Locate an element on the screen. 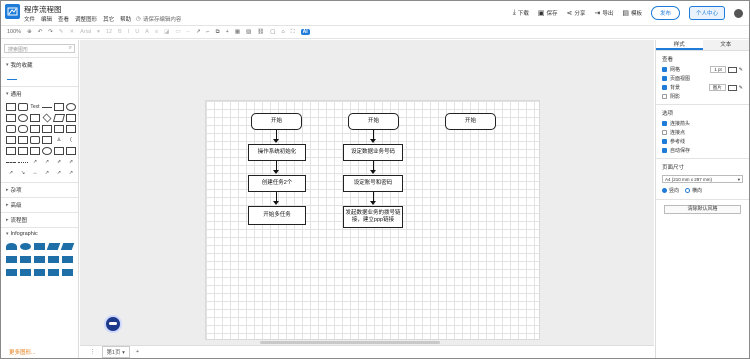 The height and width of the screenshot is (359, 750). template-button: ▤ 模板 is located at coordinates (632, 13).